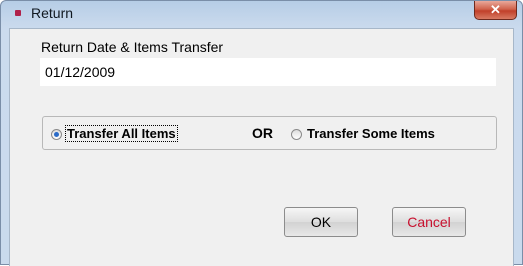 This screenshot has height=266, width=523. Describe the element at coordinates (52, 13) in the screenshot. I see `window-title: Return` at that location.